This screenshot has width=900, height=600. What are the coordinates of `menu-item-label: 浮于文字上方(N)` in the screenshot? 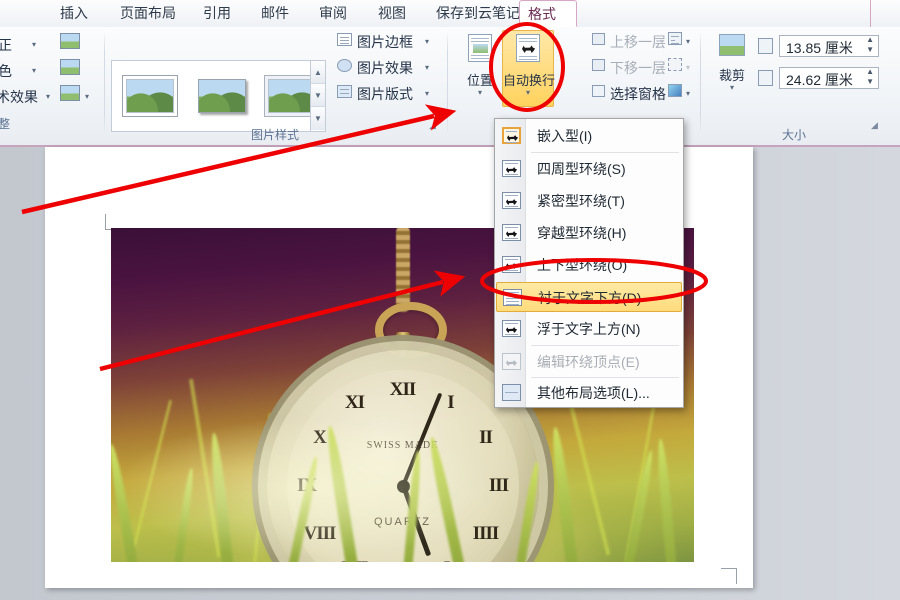 It's located at (589, 329).